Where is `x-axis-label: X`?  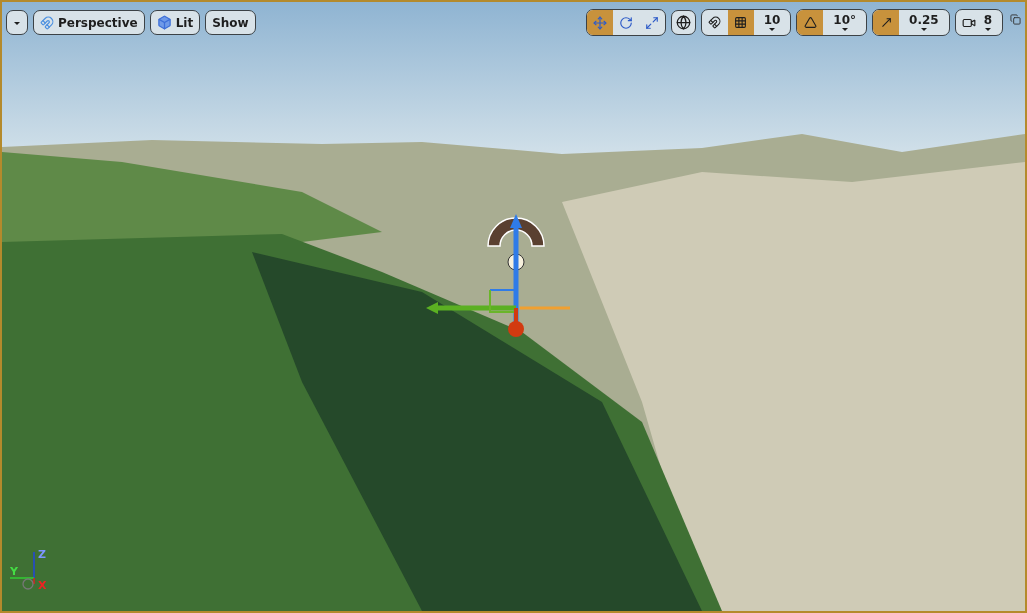
x-axis-label: X is located at coordinates (42, 585).